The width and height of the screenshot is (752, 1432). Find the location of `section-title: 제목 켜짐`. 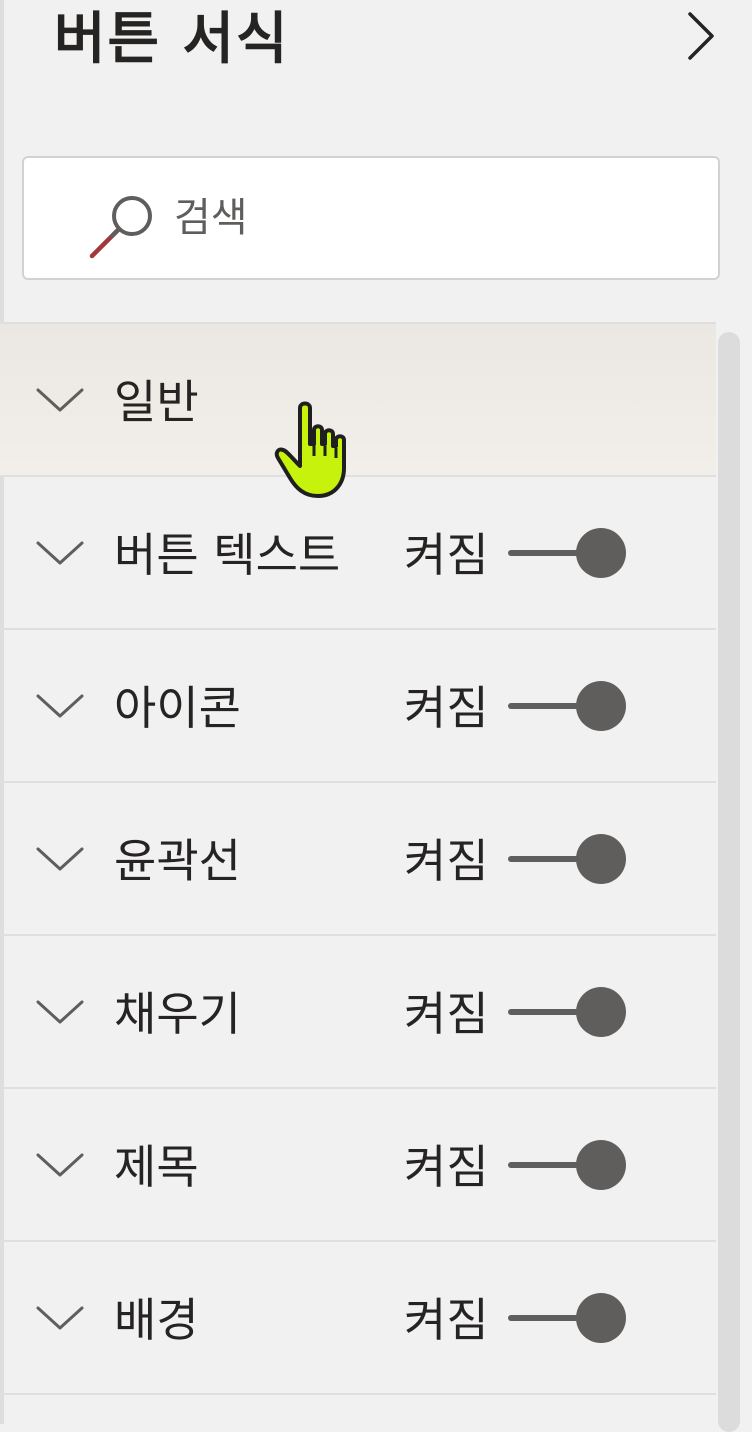

section-title: 제목 켜짐 is located at coordinates (358, 1165).